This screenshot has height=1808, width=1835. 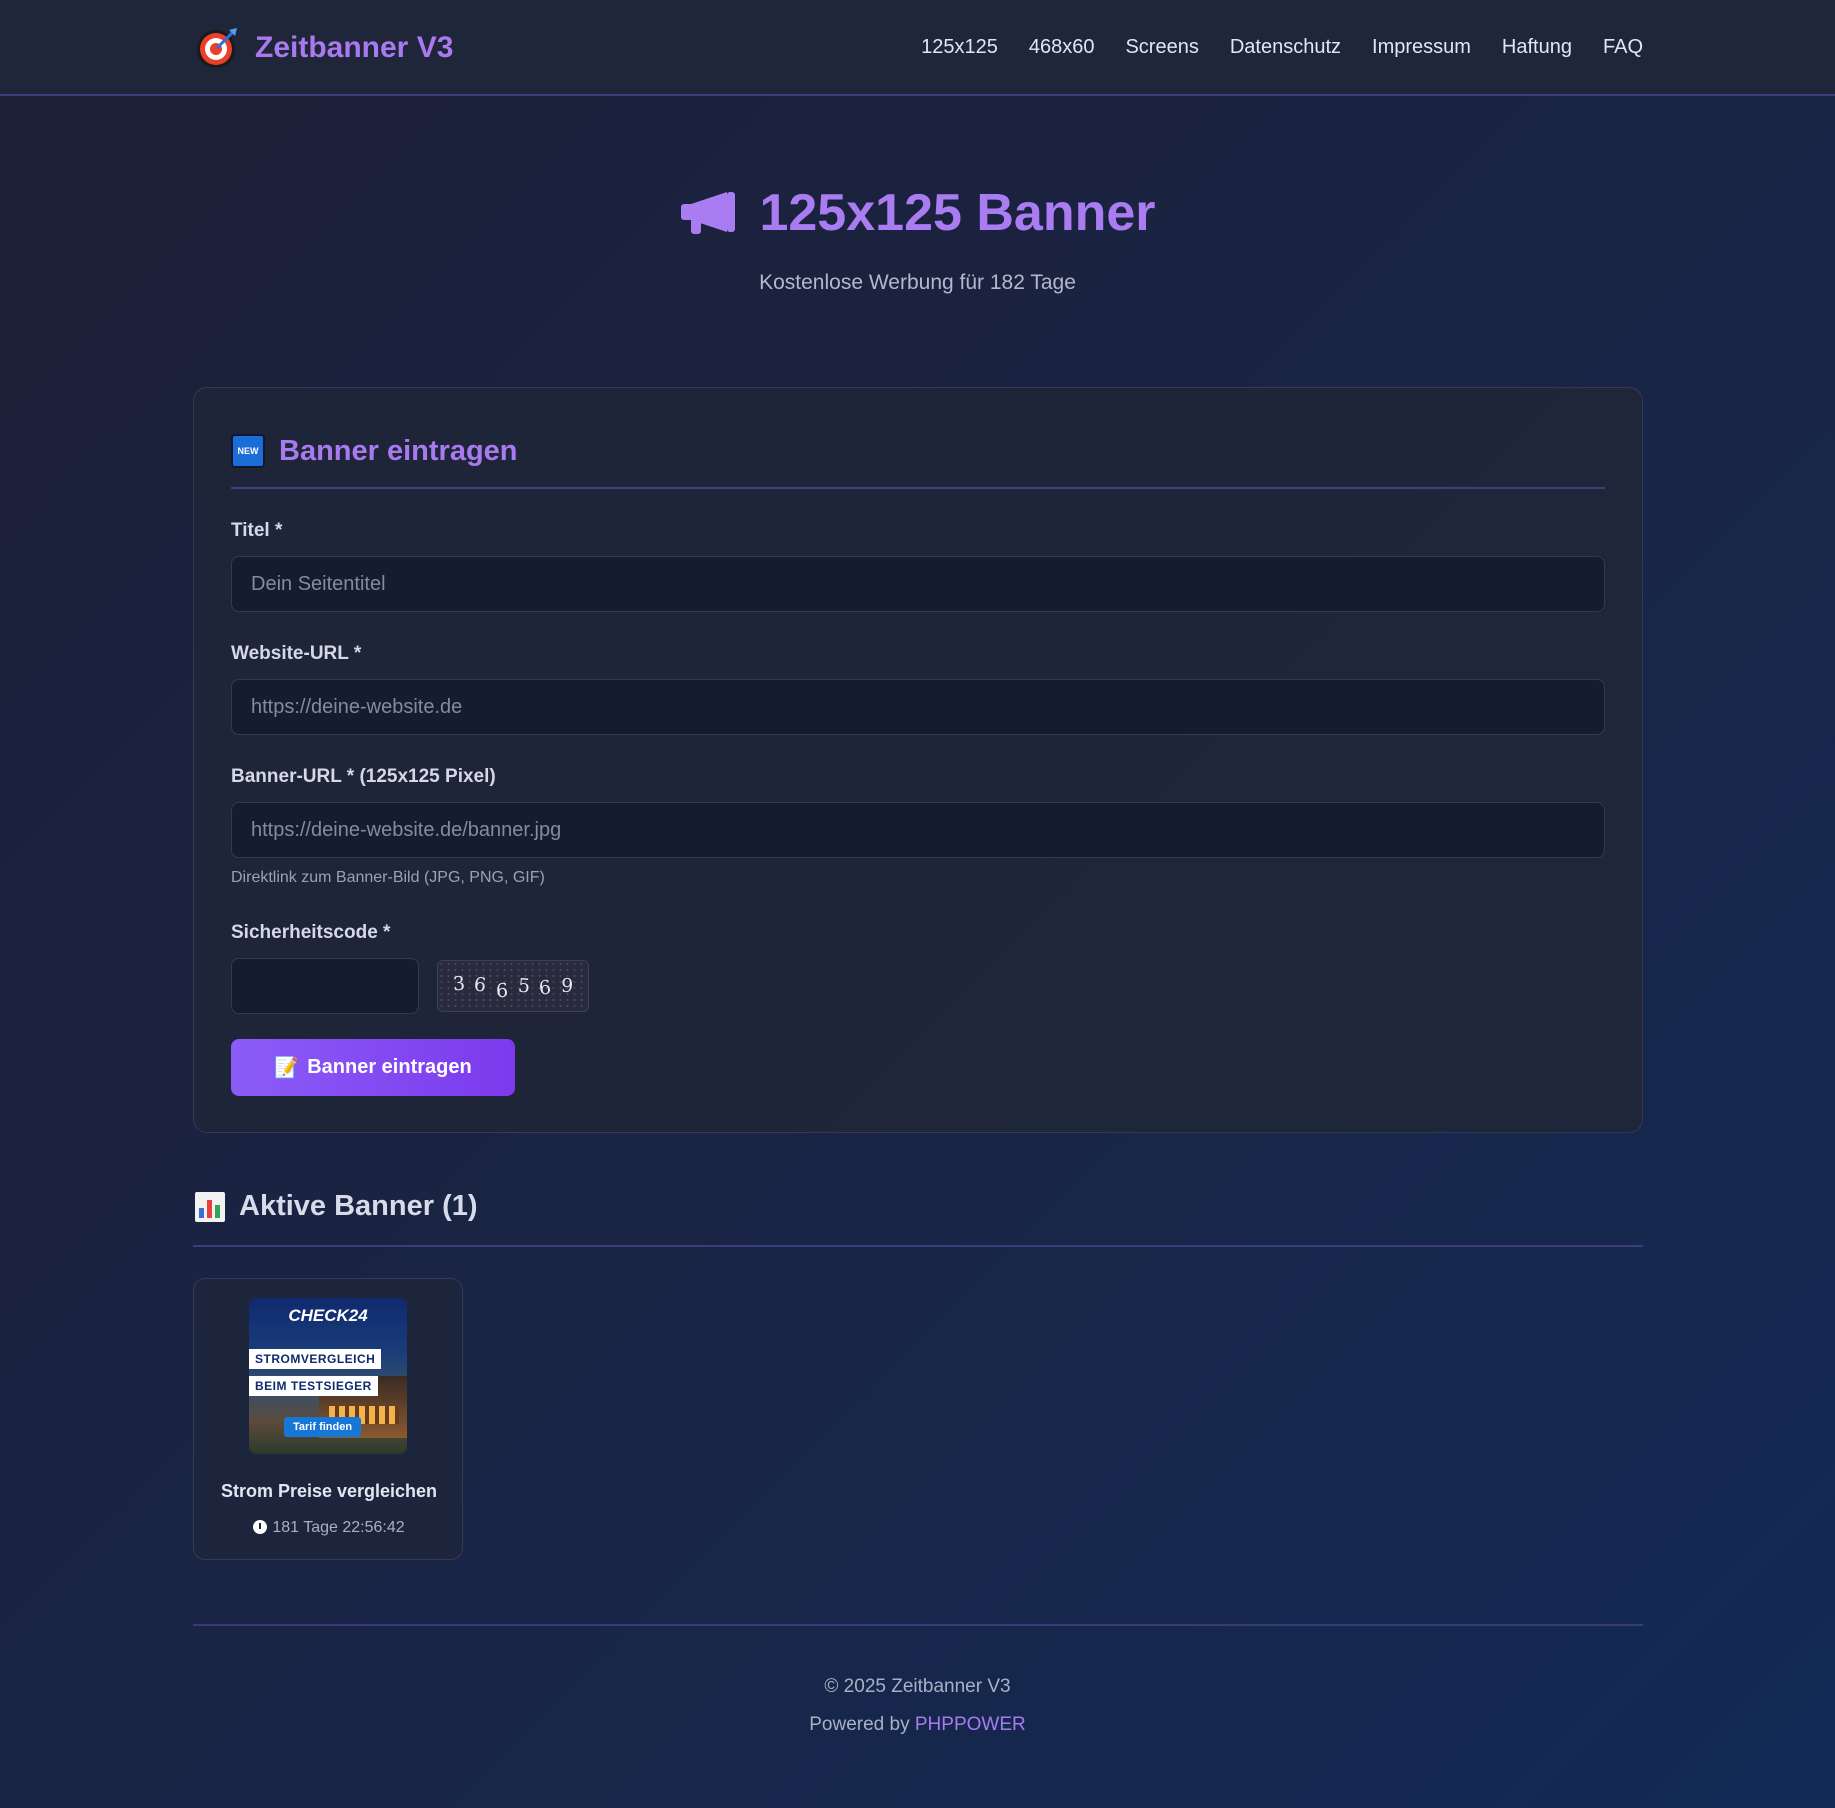 What do you see at coordinates (313, 1386) in the screenshot?
I see `banner-tagline-2: BEIM TESTSIEGER` at bounding box center [313, 1386].